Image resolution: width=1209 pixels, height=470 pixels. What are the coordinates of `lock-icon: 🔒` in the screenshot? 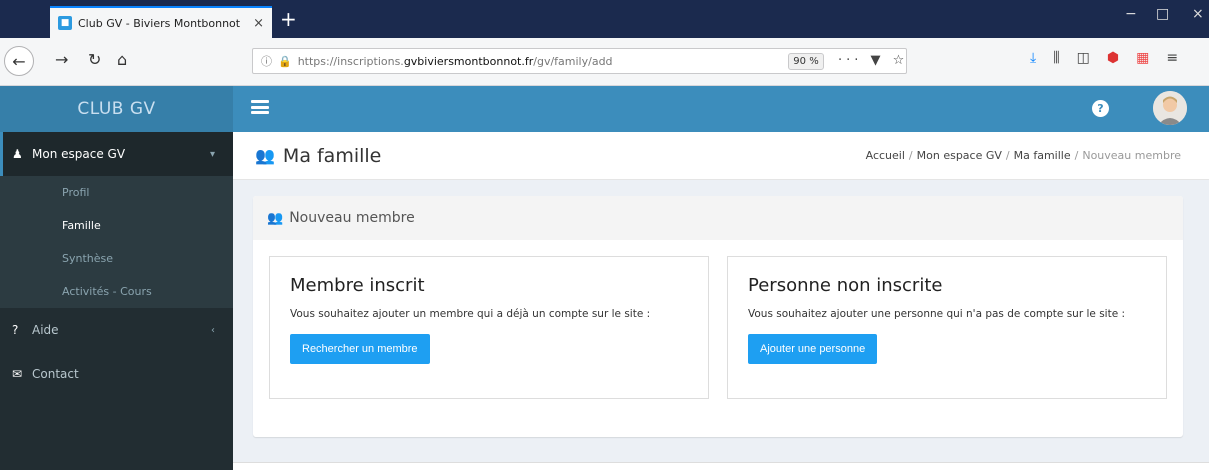 It's located at (285, 61).